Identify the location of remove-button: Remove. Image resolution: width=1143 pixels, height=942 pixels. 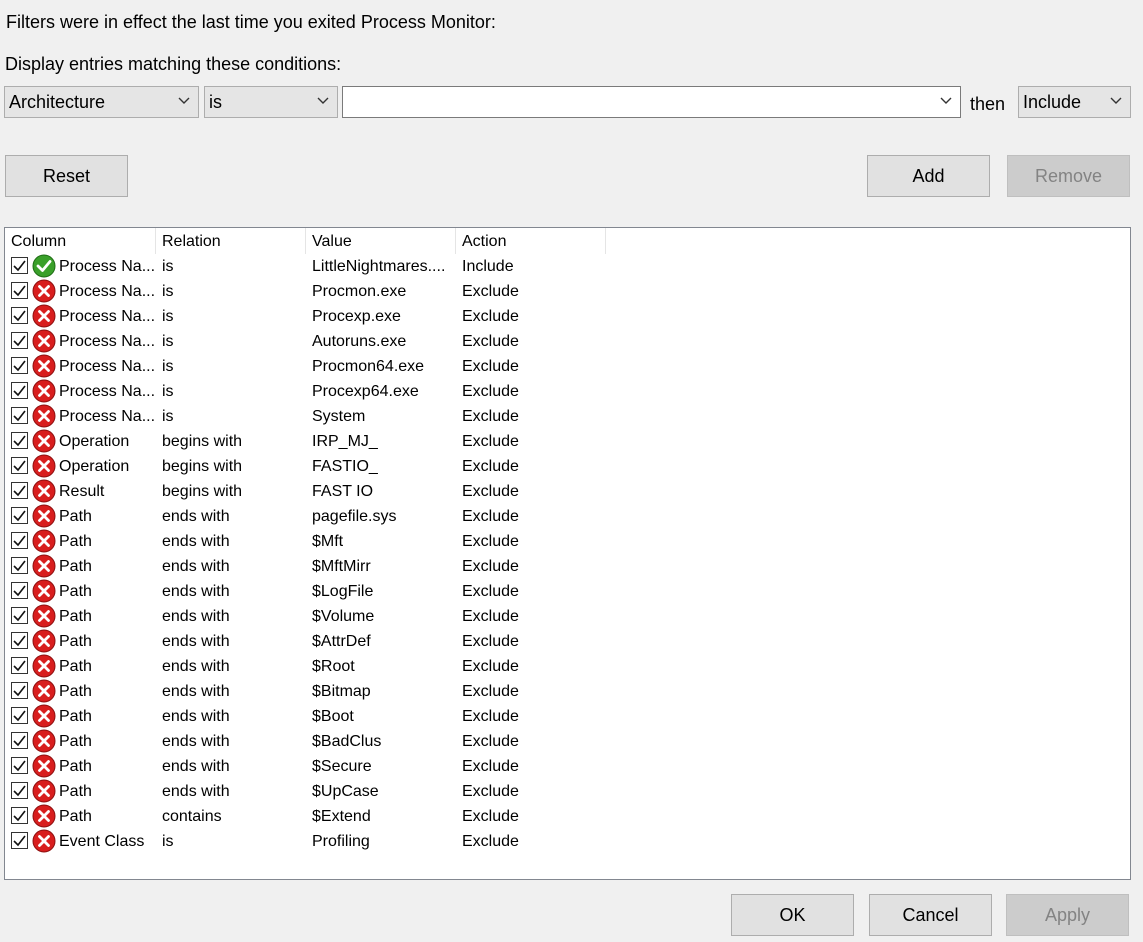
(1068, 176).